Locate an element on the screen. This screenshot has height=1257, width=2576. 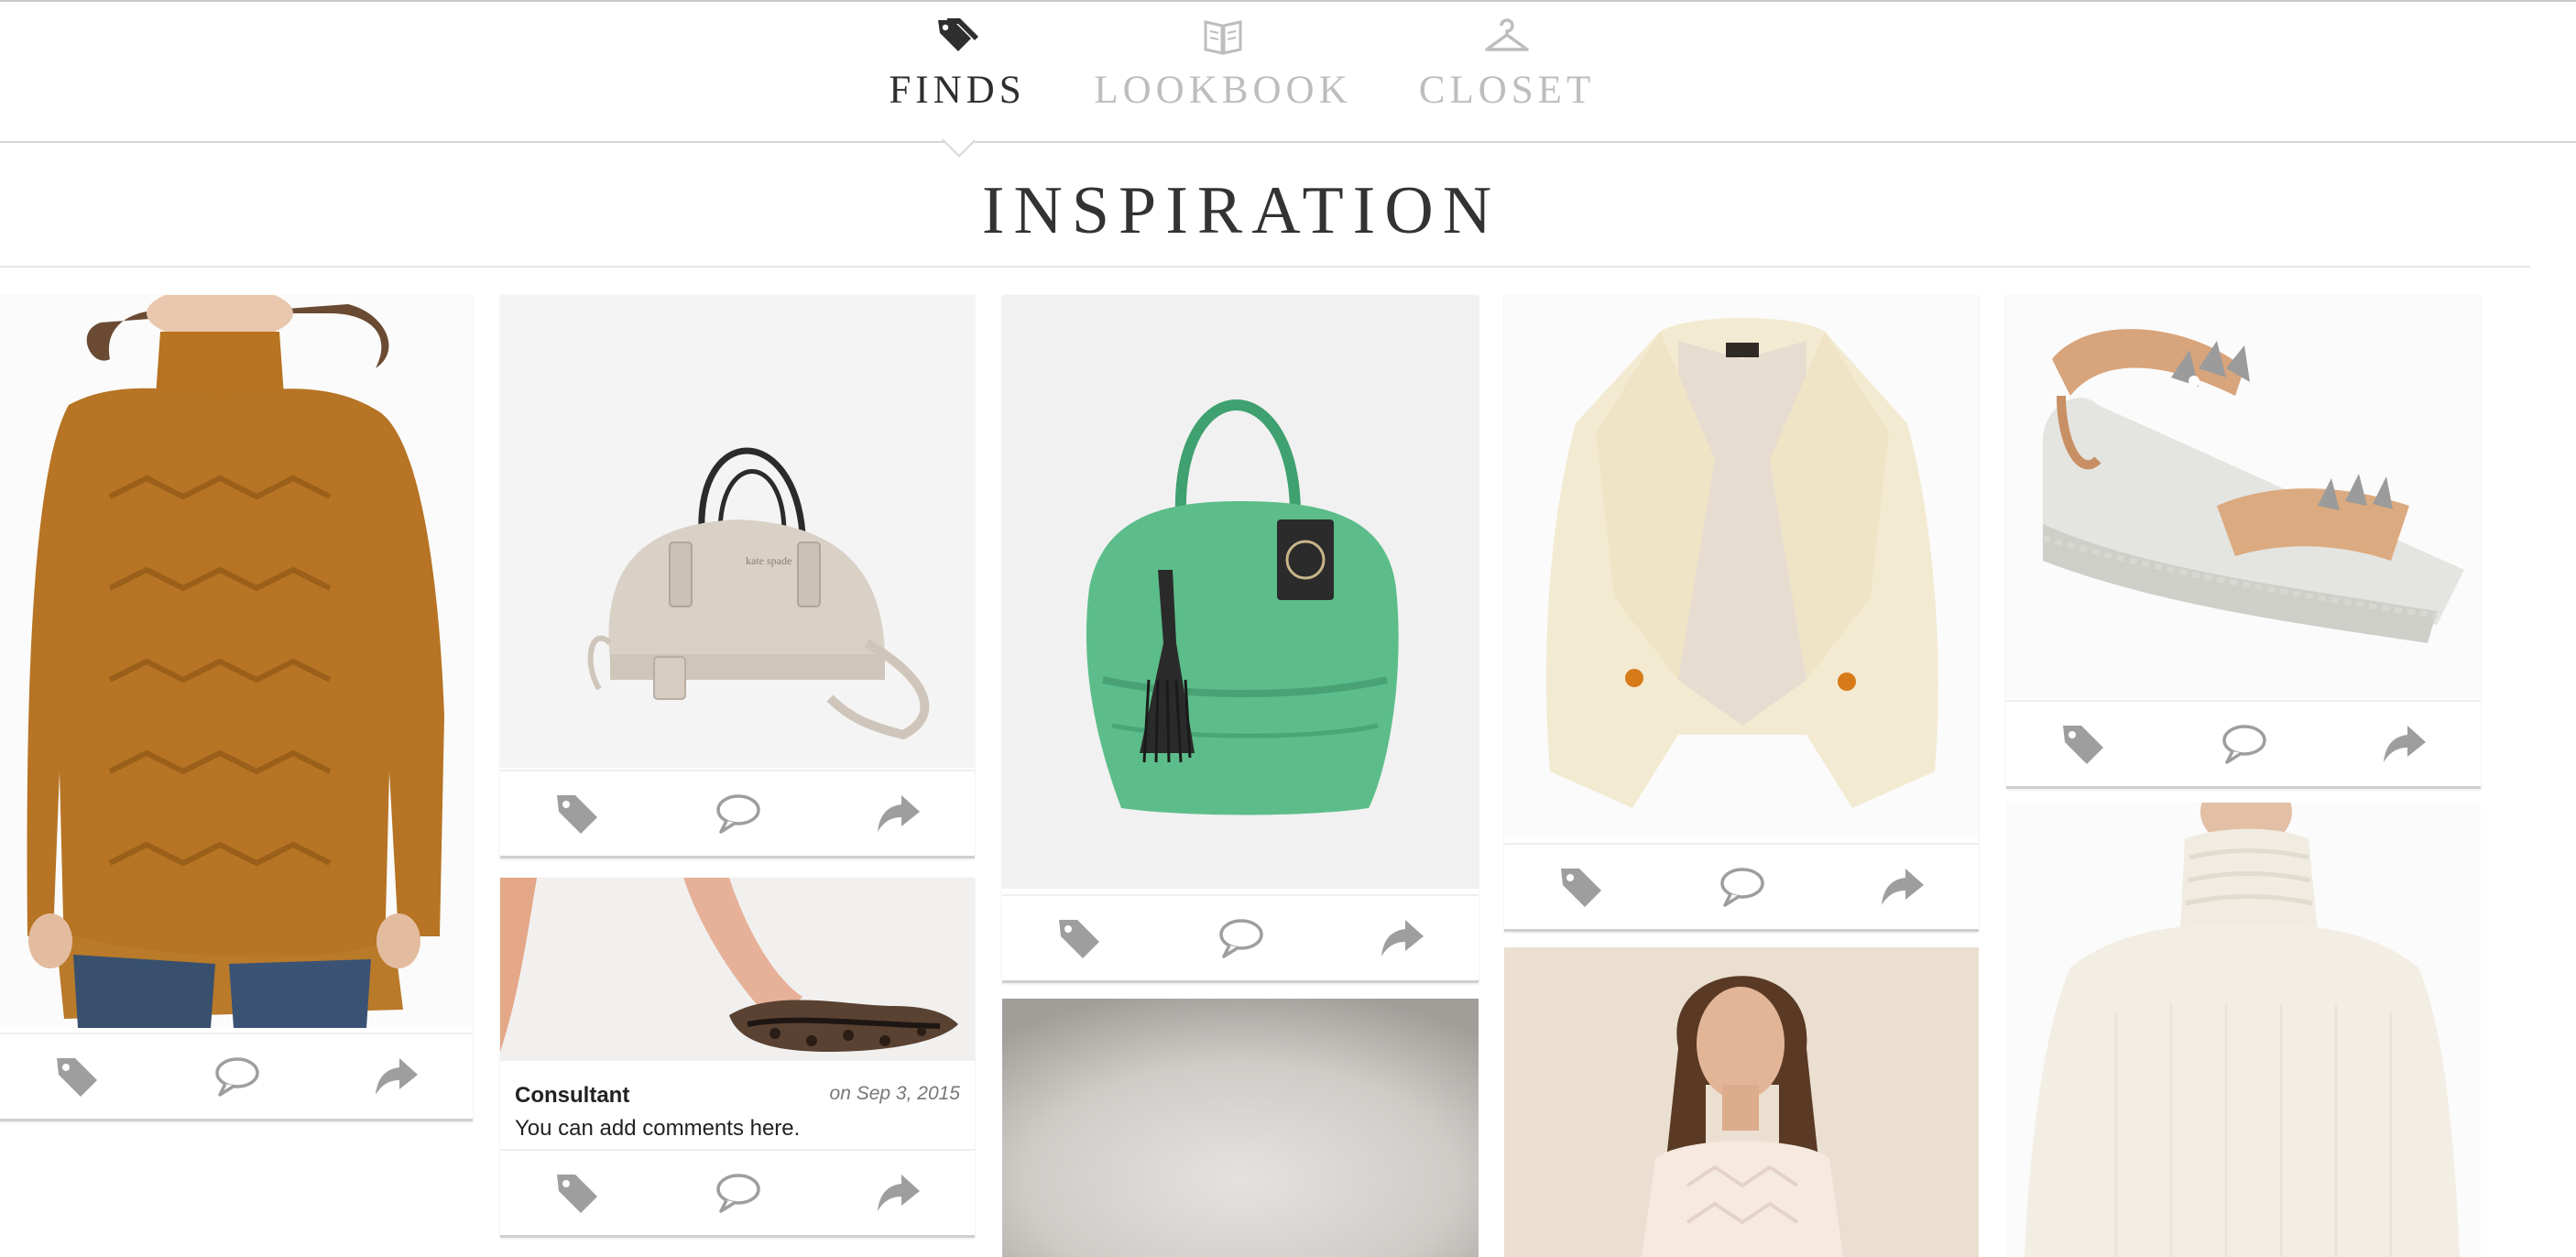
price-tags-icon is located at coordinates (958, 34).